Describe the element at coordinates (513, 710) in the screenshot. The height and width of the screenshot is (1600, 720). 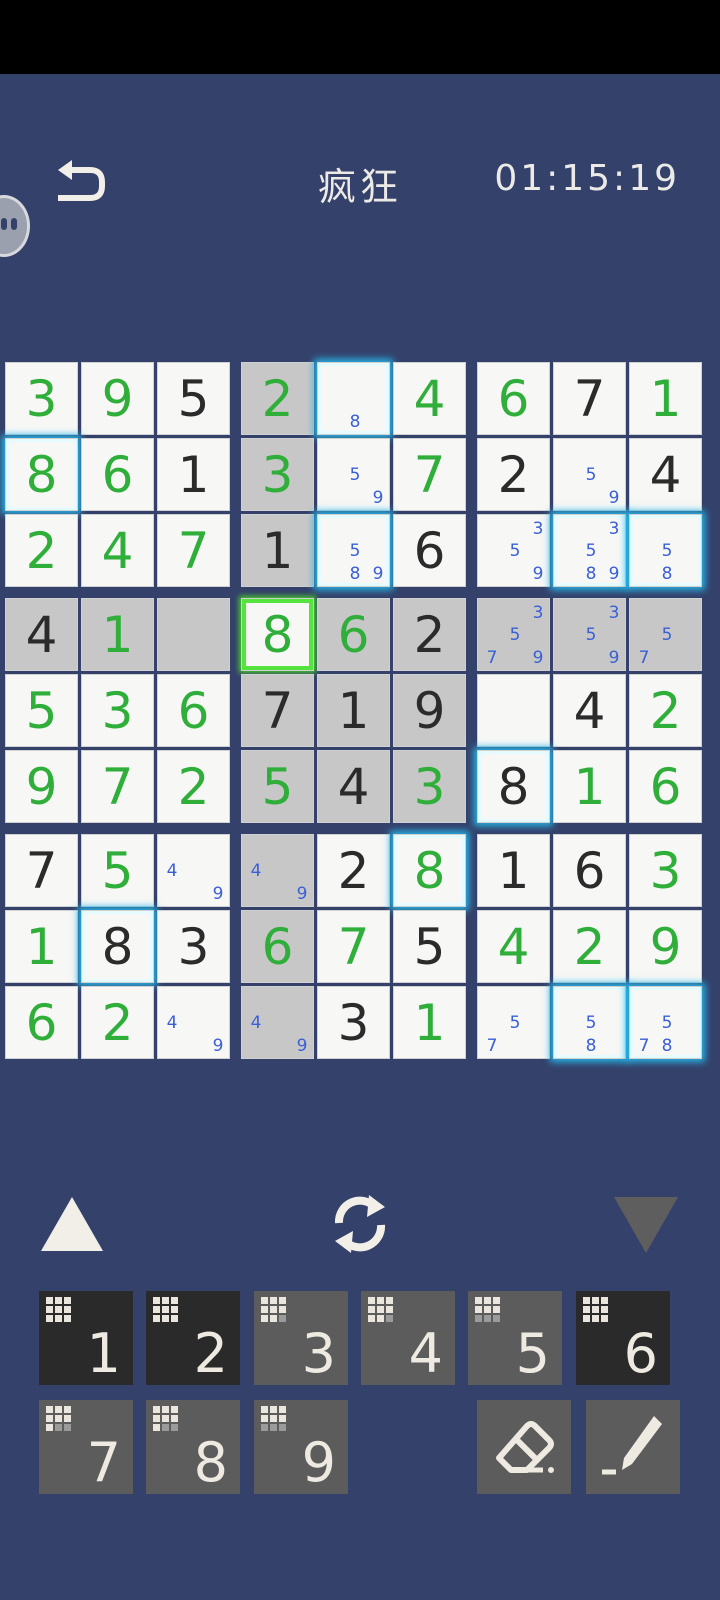
I see `cell-r5c7` at that location.